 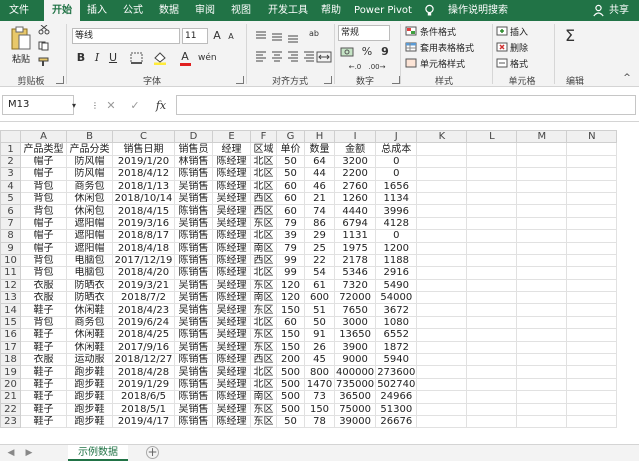 I want to click on format-cells-button: 格式, so click(x=519, y=63).